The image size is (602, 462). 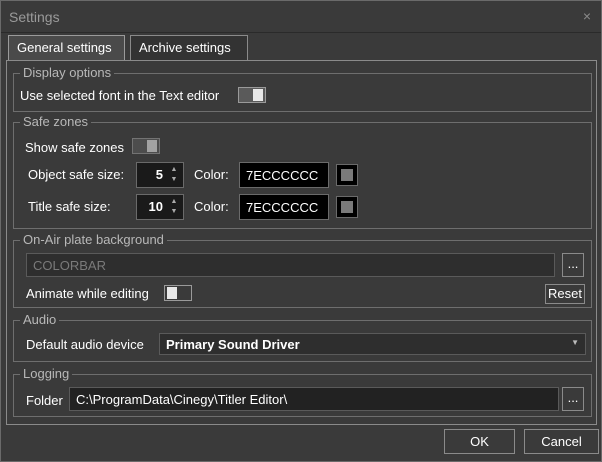 I want to click on audio-device-select: Primary Sound Driver ▼, so click(x=372, y=344).